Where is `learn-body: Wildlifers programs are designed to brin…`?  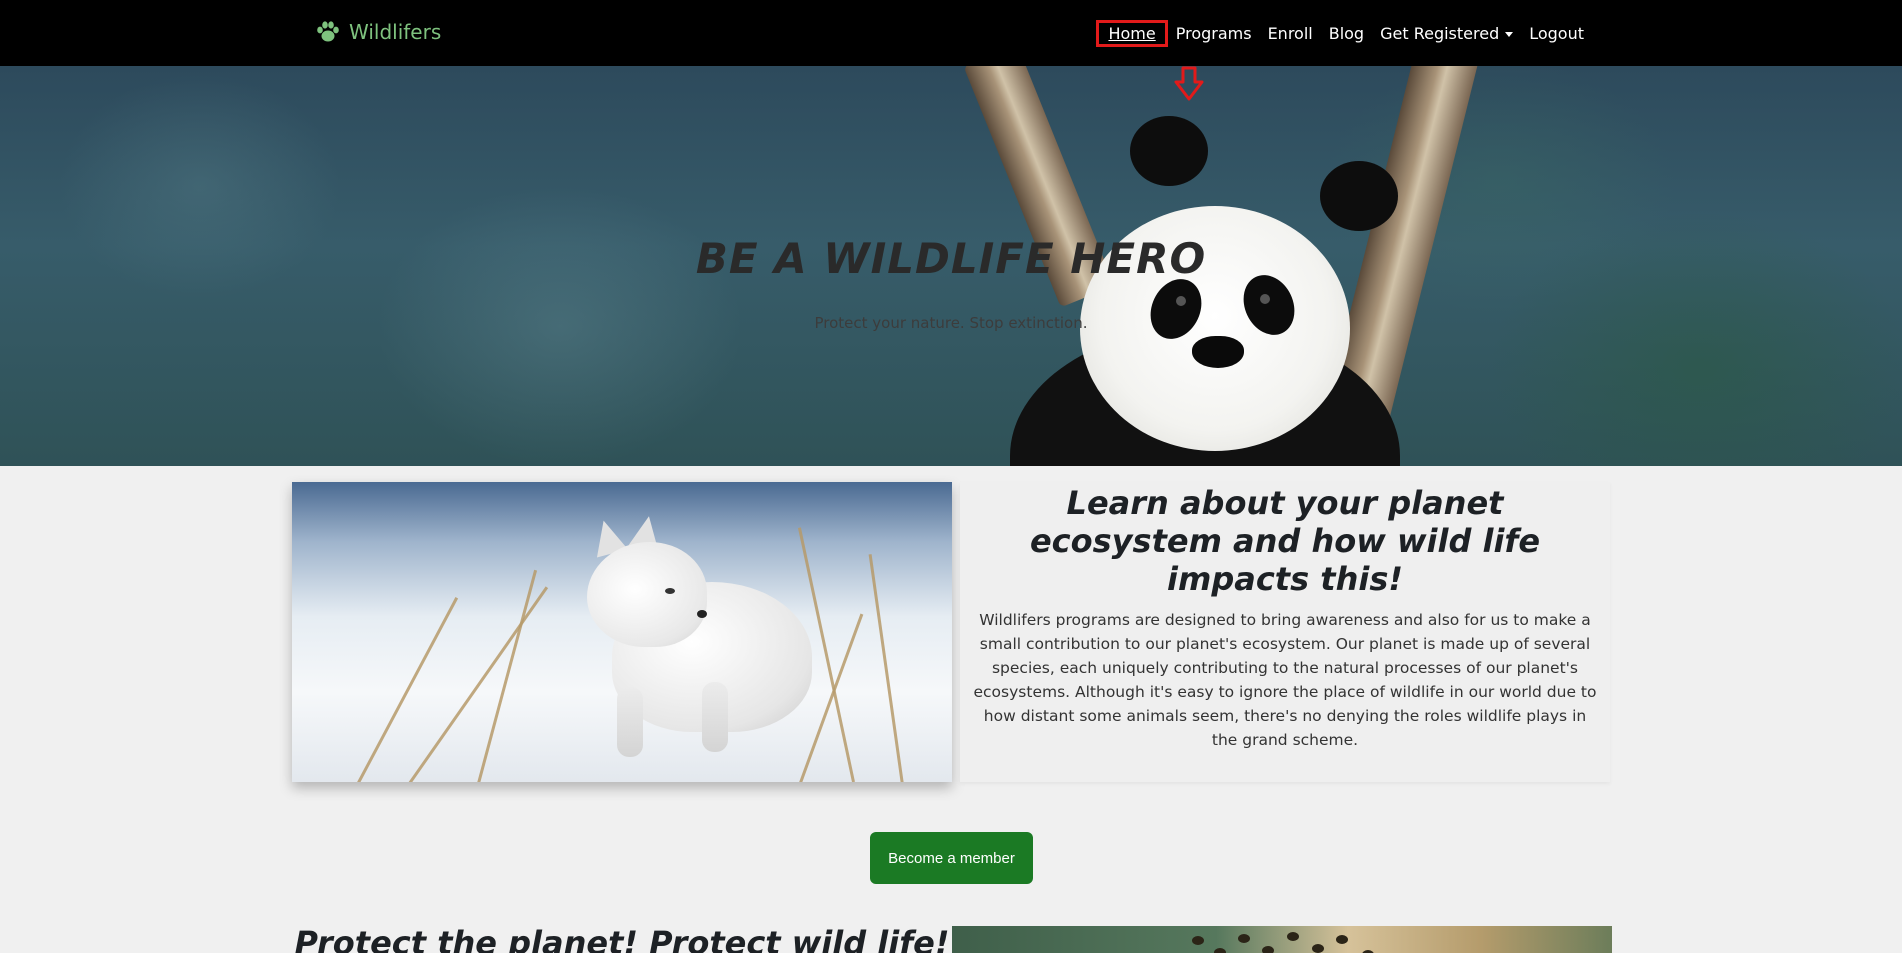
learn-body: Wildlifers programs are designed to brin… is located at coordinates (1285, 680).